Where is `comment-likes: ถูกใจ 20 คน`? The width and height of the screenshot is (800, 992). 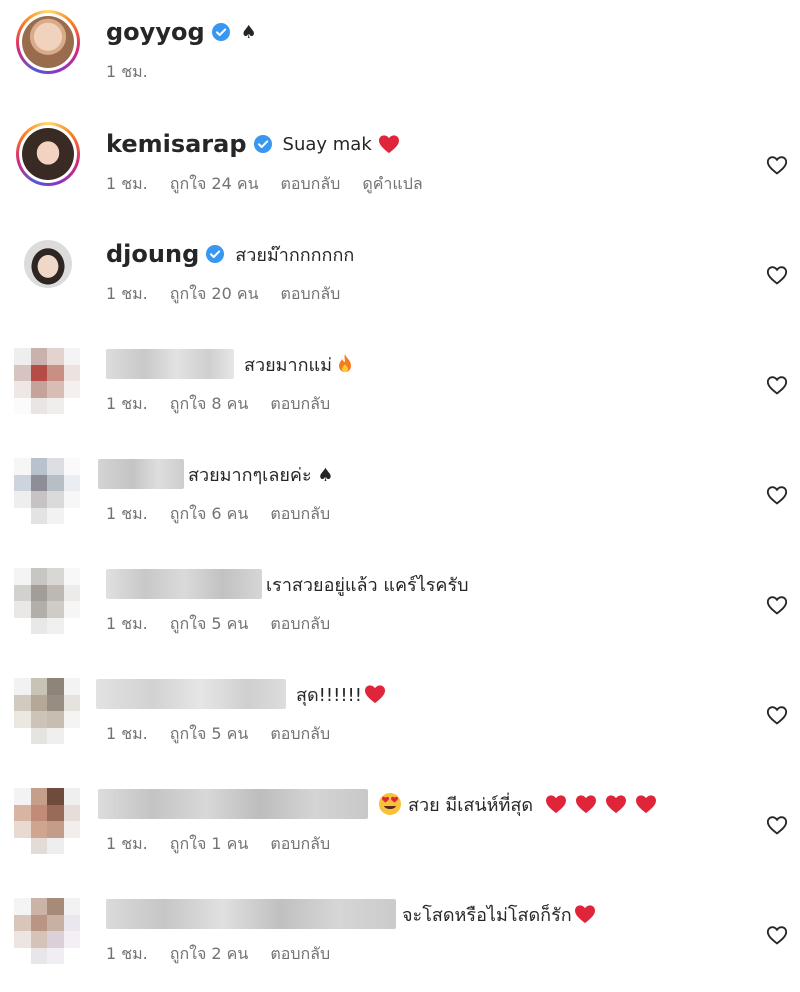 comment-likes: ถูกใจ 20 คน is located at coordinates (214, 294).